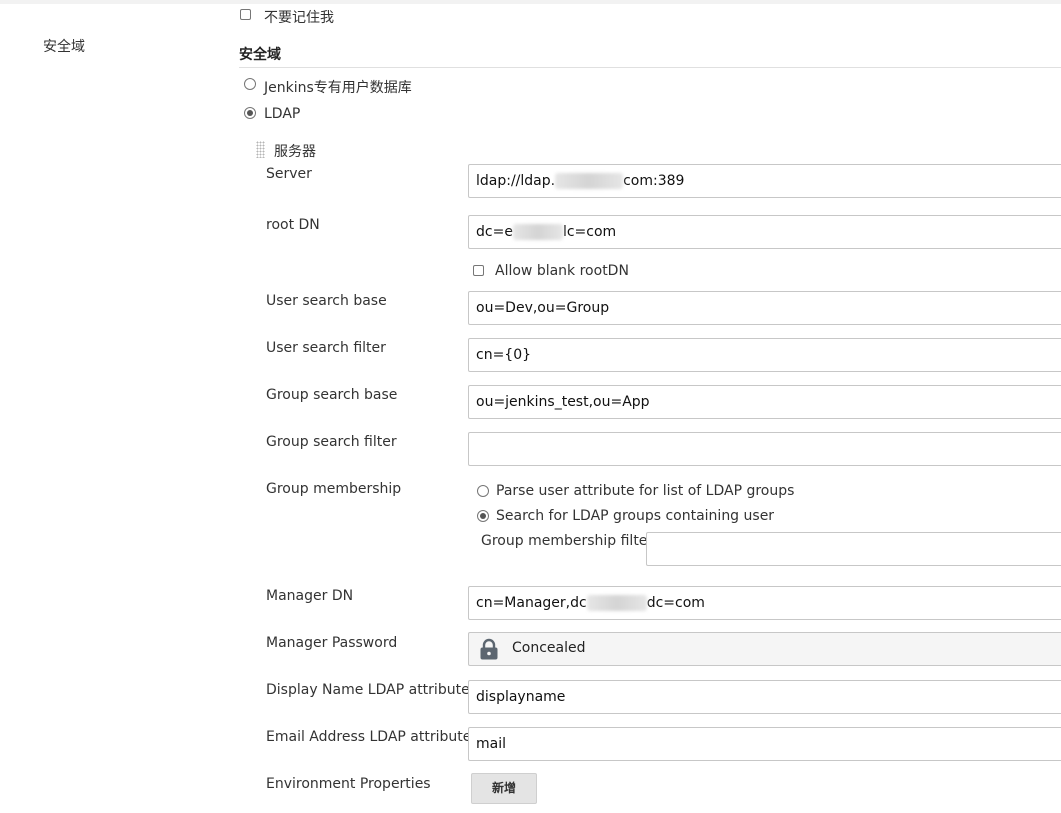 The width and height of the screenshot is (1061, 813). I want to click on root-dn-value-prefix: dc=e, so click(494, 232).